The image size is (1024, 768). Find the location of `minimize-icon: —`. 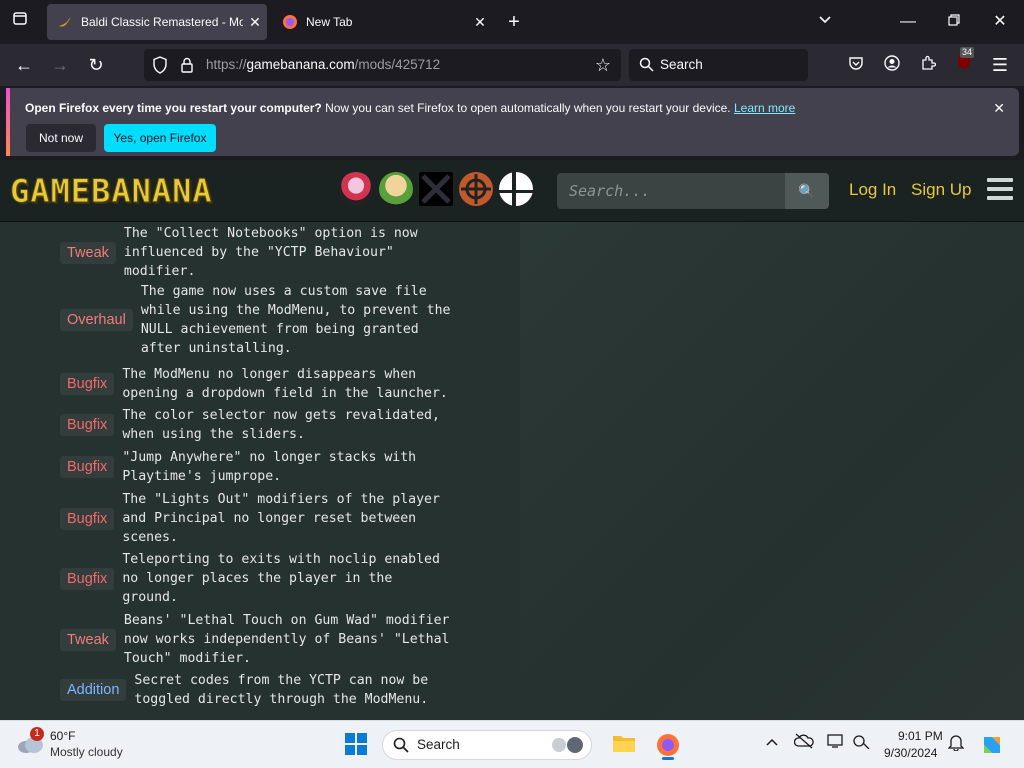

minimize-icon: — is located at coordinates (908, 22).